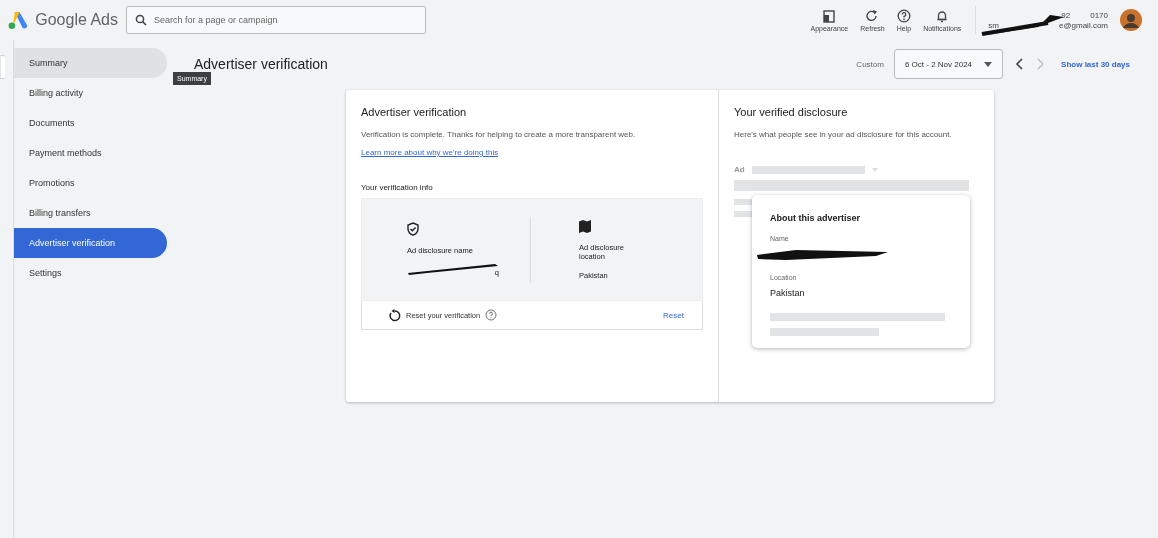  What do you see at coordinates (948, 64) in the screenshot?
I see `date-range-dropdown: 6 Oct - 2 Nov 2024` at bounding box center [948, 64].